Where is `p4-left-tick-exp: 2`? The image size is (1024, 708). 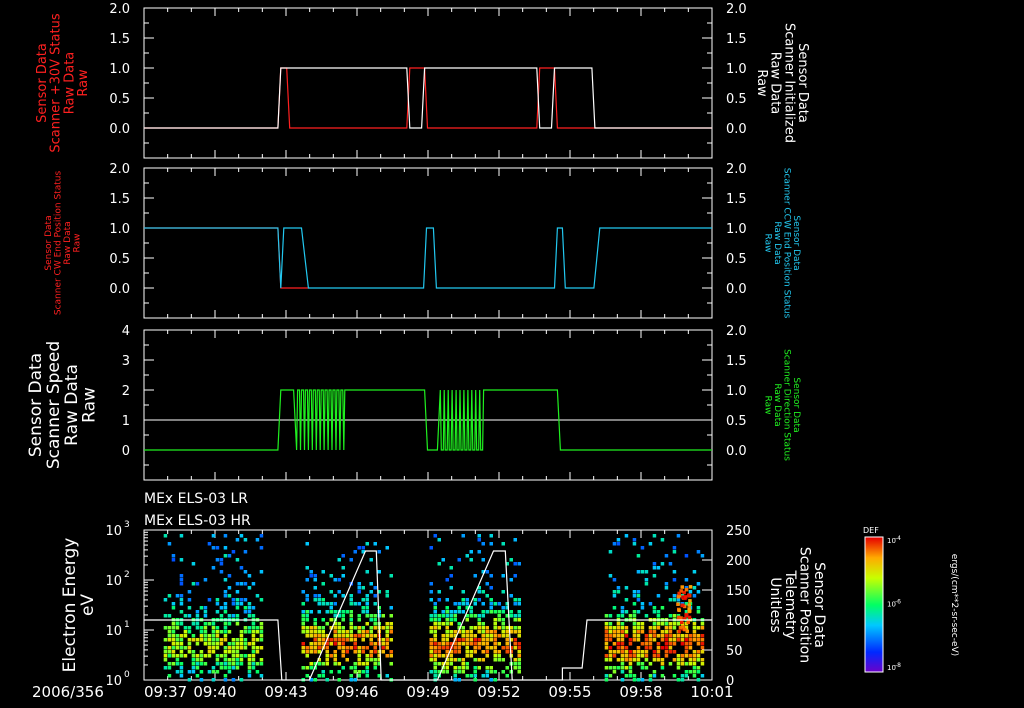
p4-left-tick-exp: 2 is located at coordinates (127, 575).